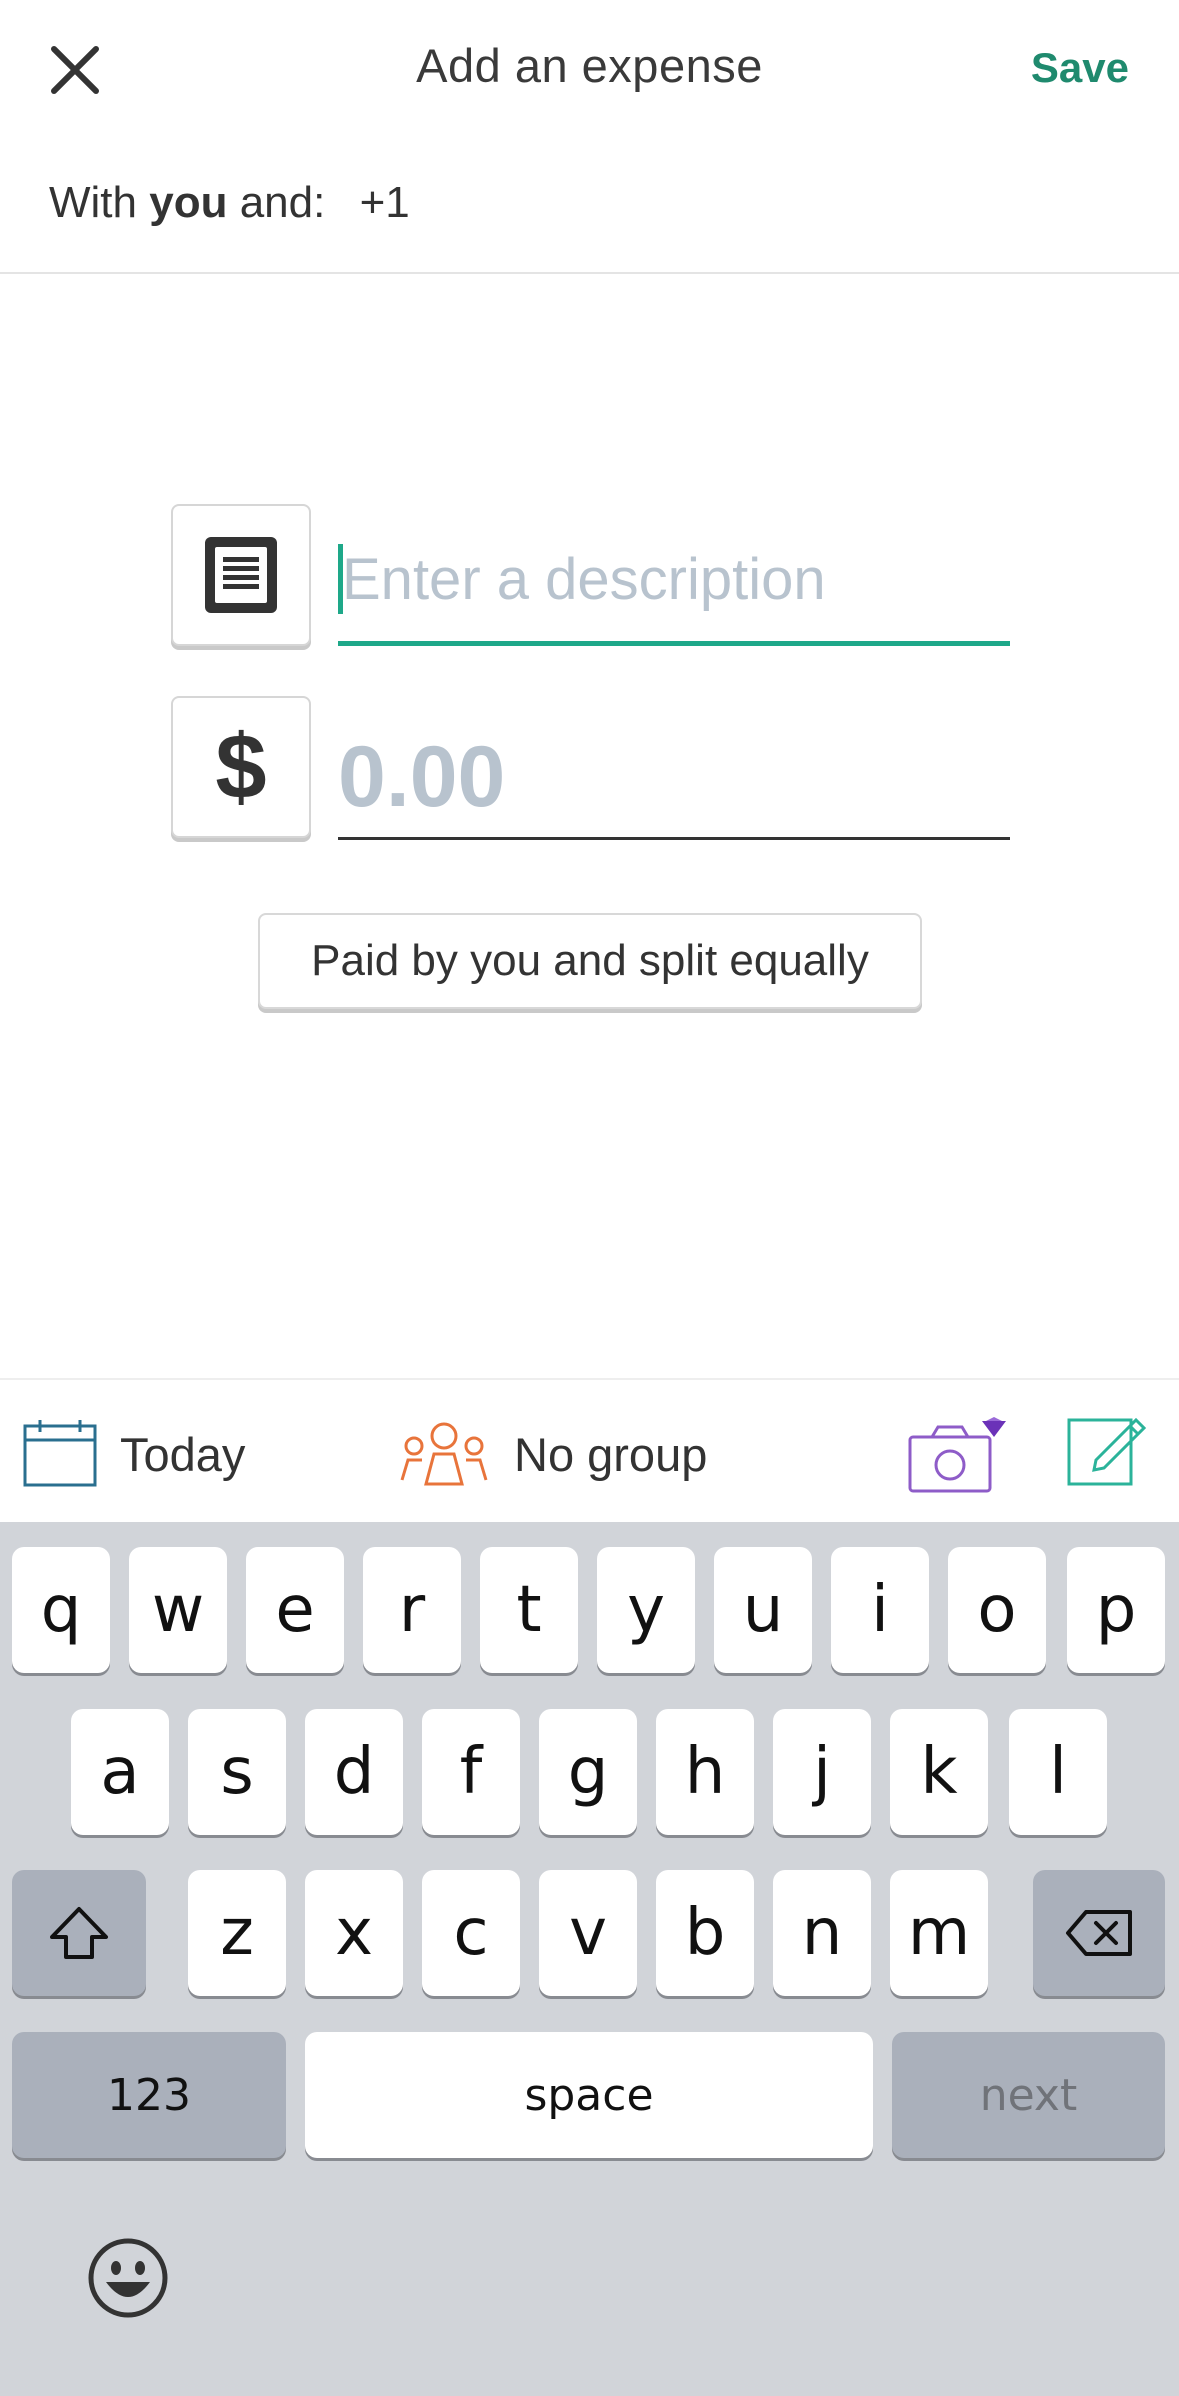 The image size is (1179, 2396). Describe the element at coordinates (471, 1933) in the screenshot. I see `key-c: c` at that location.